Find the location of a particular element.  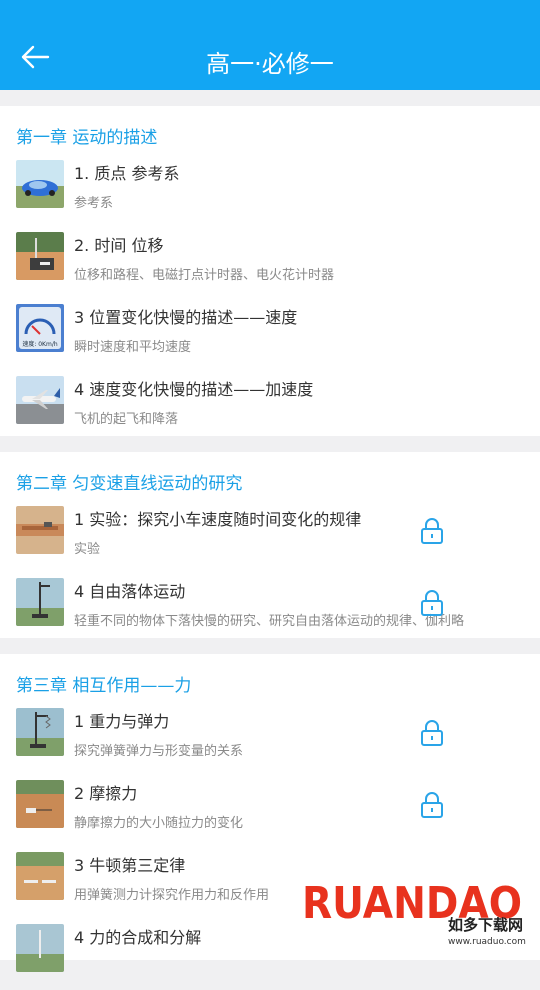

lesson-item: 1. 质点 参考系 参考系 is located at coordinates (270, 193).